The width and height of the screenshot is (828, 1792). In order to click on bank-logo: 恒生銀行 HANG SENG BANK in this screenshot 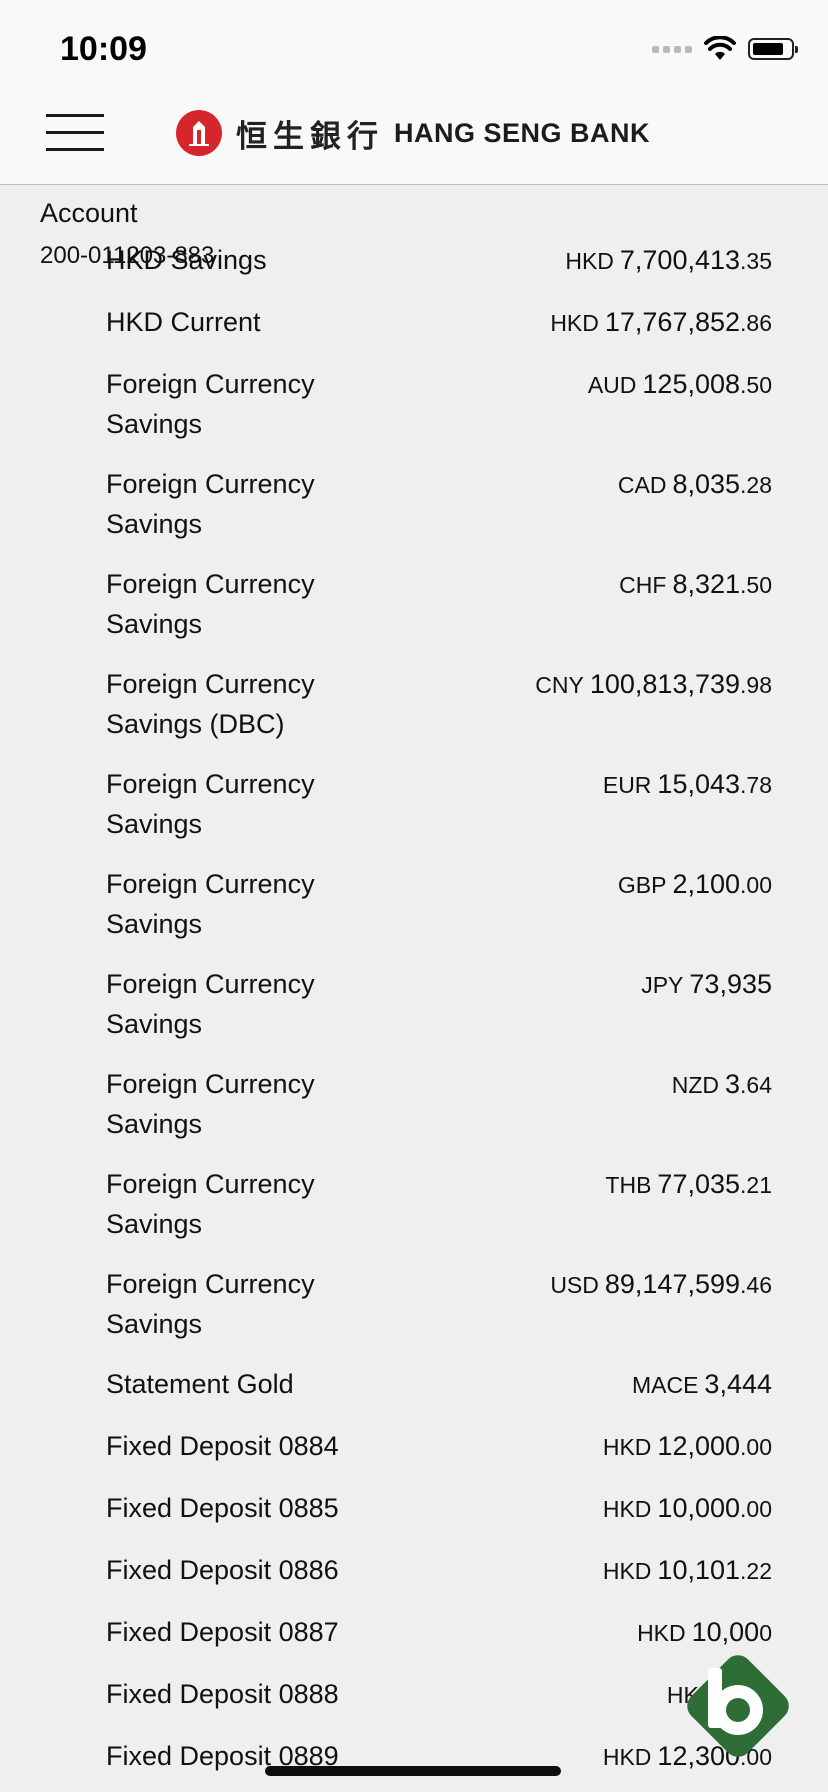, I will do `click(413, 133)`.